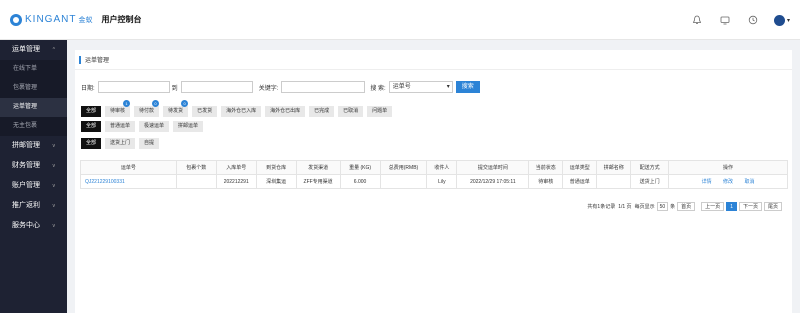 The width and height of the screenshot is (800, 313). Describe the element at coordinates (216, 87) in the screenshot. I see `date-end-input` at that location.